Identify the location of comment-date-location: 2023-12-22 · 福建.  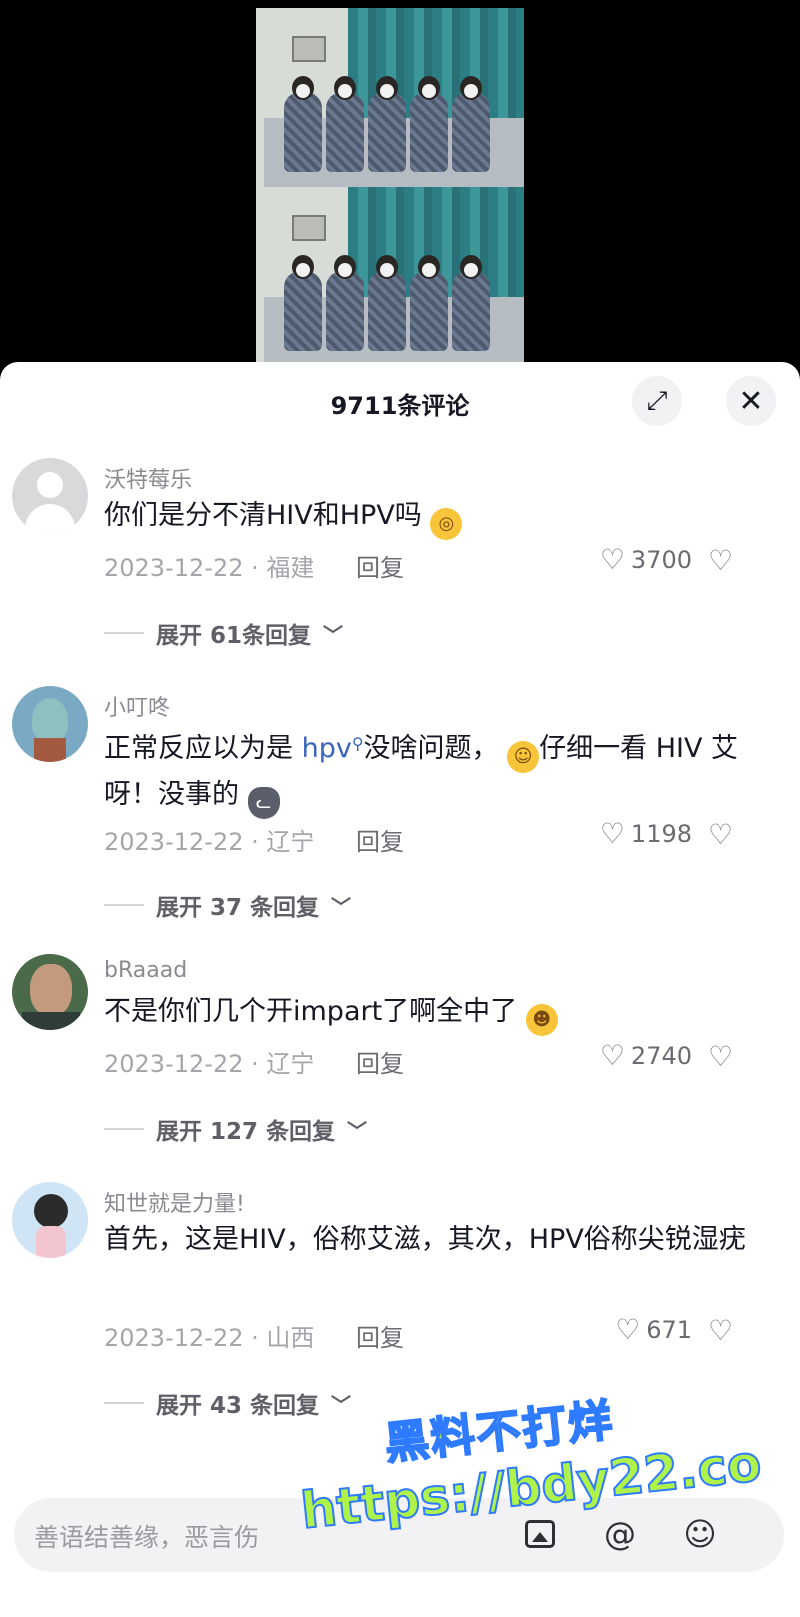
(209, 568).